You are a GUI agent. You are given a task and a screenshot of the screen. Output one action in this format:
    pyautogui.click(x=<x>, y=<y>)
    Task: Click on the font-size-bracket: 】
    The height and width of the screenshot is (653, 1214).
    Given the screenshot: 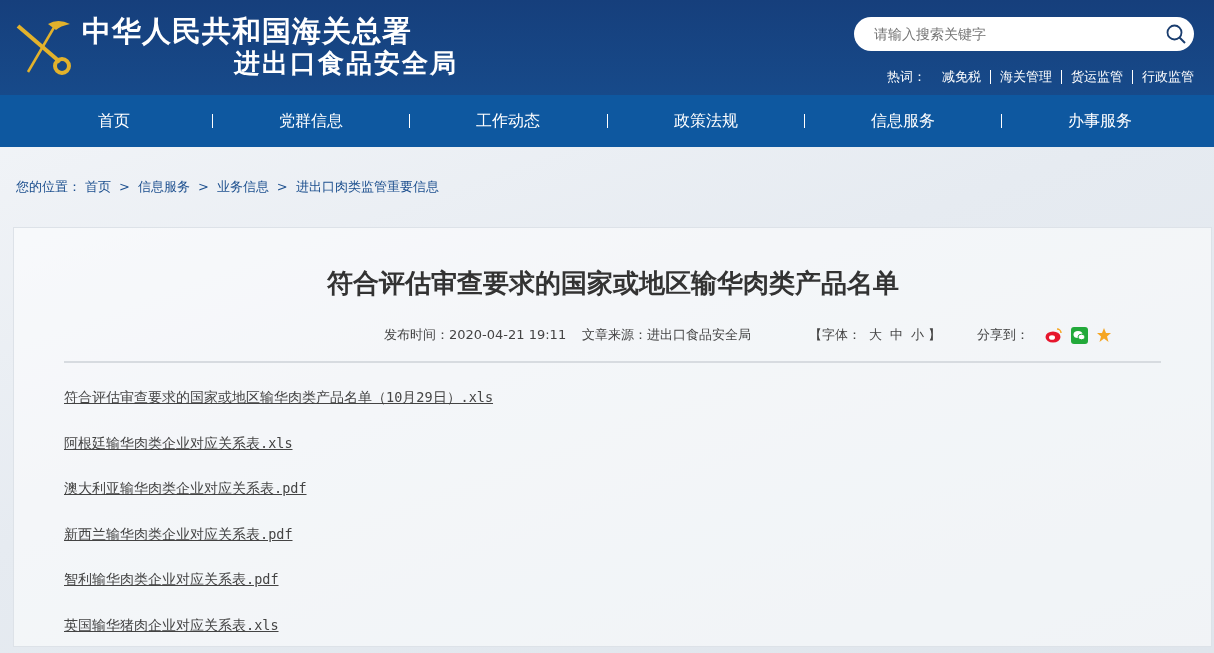 What is the action you would take?
    pyautogui.click(x=935, y=335)
    